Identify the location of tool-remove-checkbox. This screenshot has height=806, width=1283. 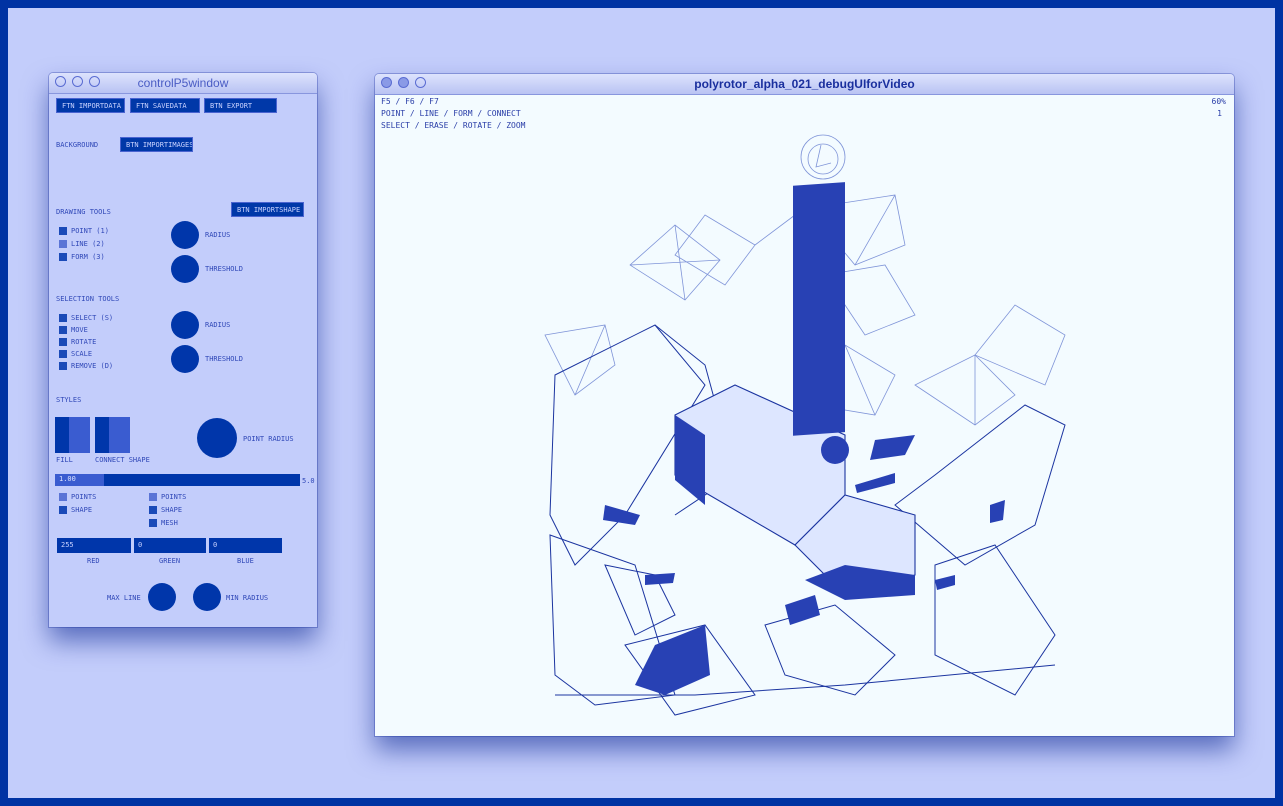
(63, 366).